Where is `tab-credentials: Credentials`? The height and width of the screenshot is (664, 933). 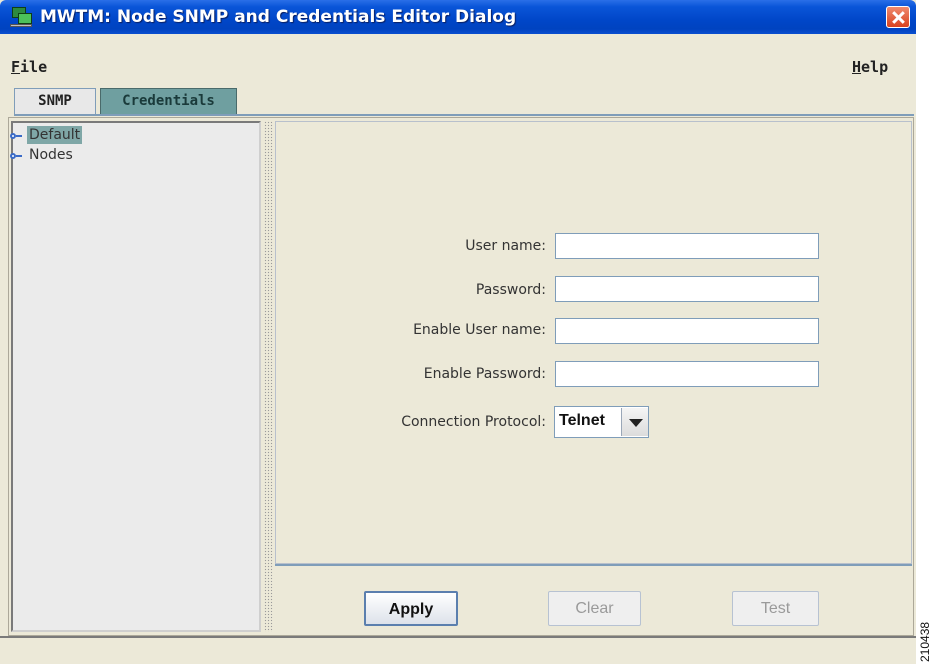 tab-credentials: Credentials is located at coordinates (168, 101).